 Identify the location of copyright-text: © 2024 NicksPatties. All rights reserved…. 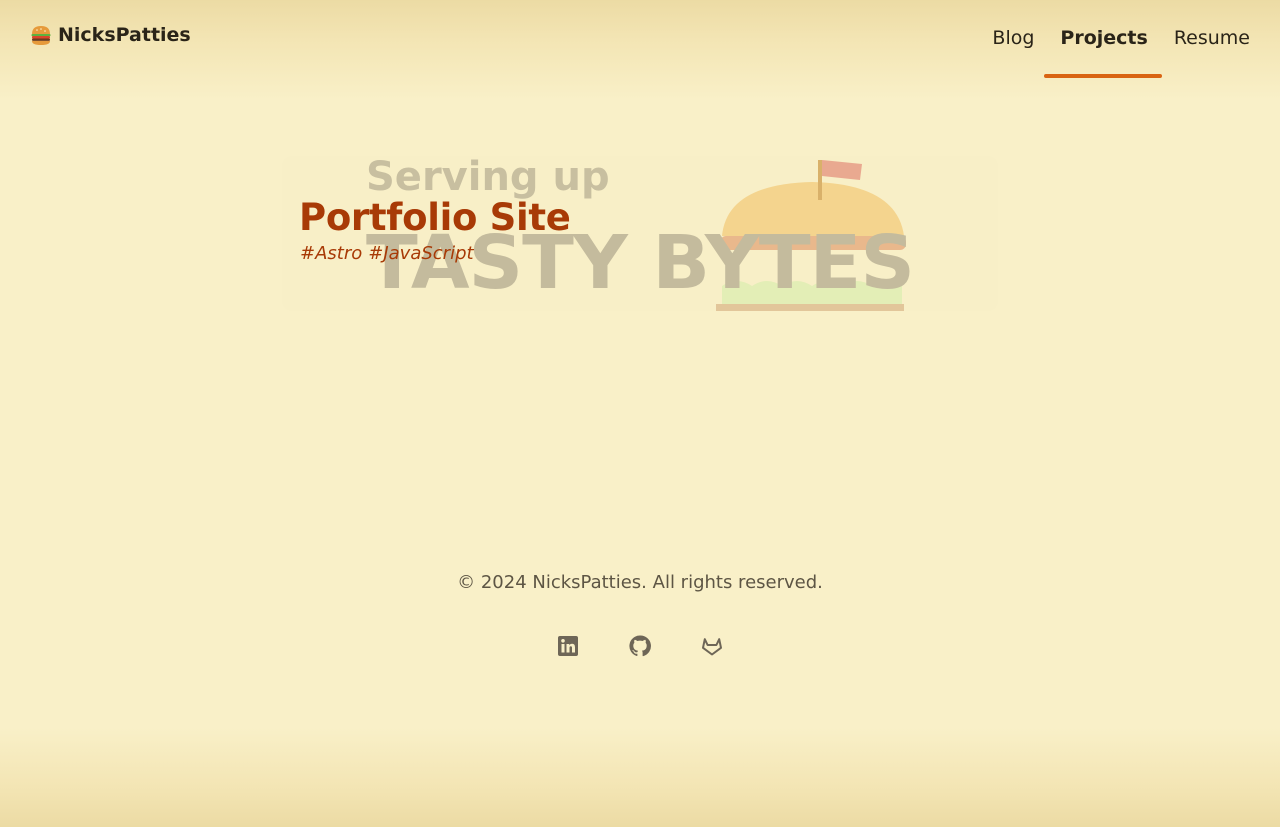
(640, 582).